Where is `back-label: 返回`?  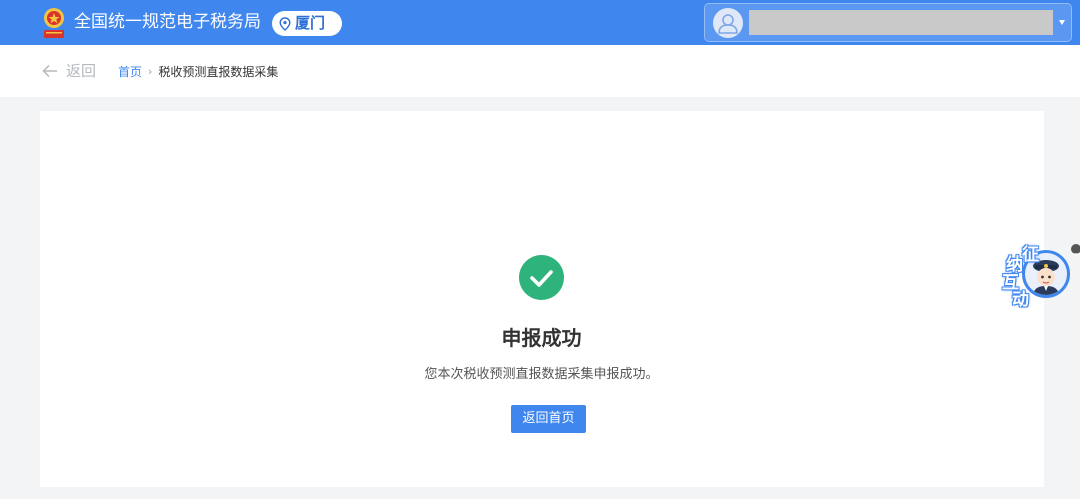 back-label: 返回 is located at coordinates (81, 71).